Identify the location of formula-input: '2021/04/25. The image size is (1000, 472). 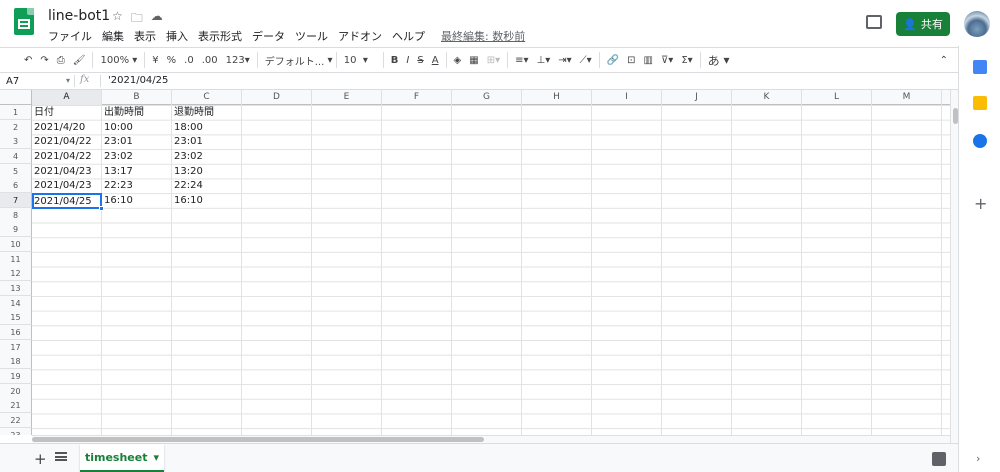
(138, 80).